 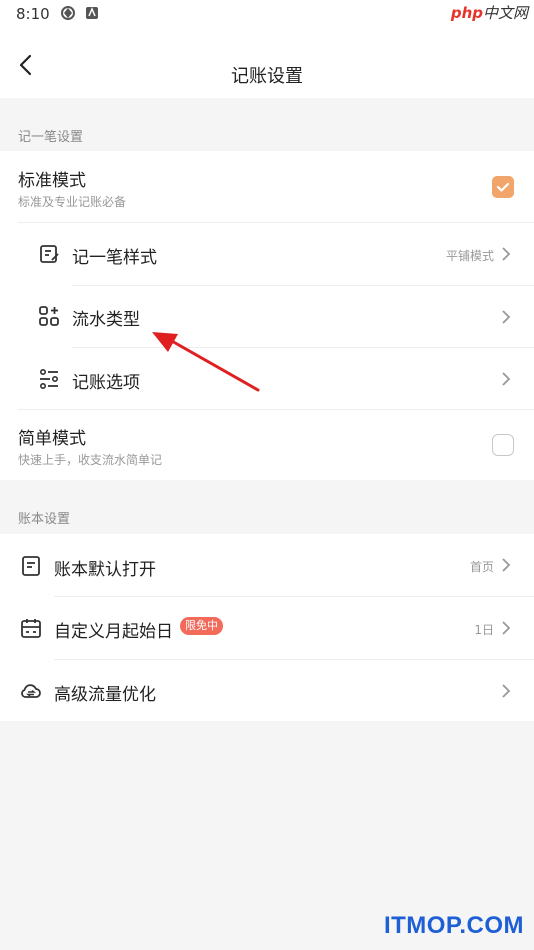 What do you see at coordinates (105, 570) in the screenshot?
I see `default-open-label: 账本默认打开` at bounding box center [105, 570].